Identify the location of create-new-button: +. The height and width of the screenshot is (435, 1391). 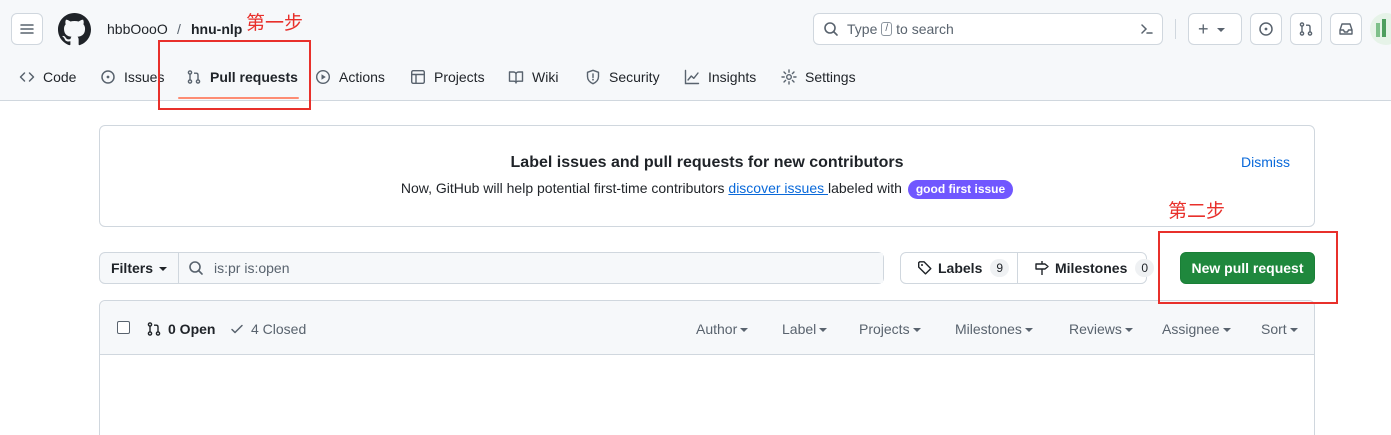
(1215, 29).